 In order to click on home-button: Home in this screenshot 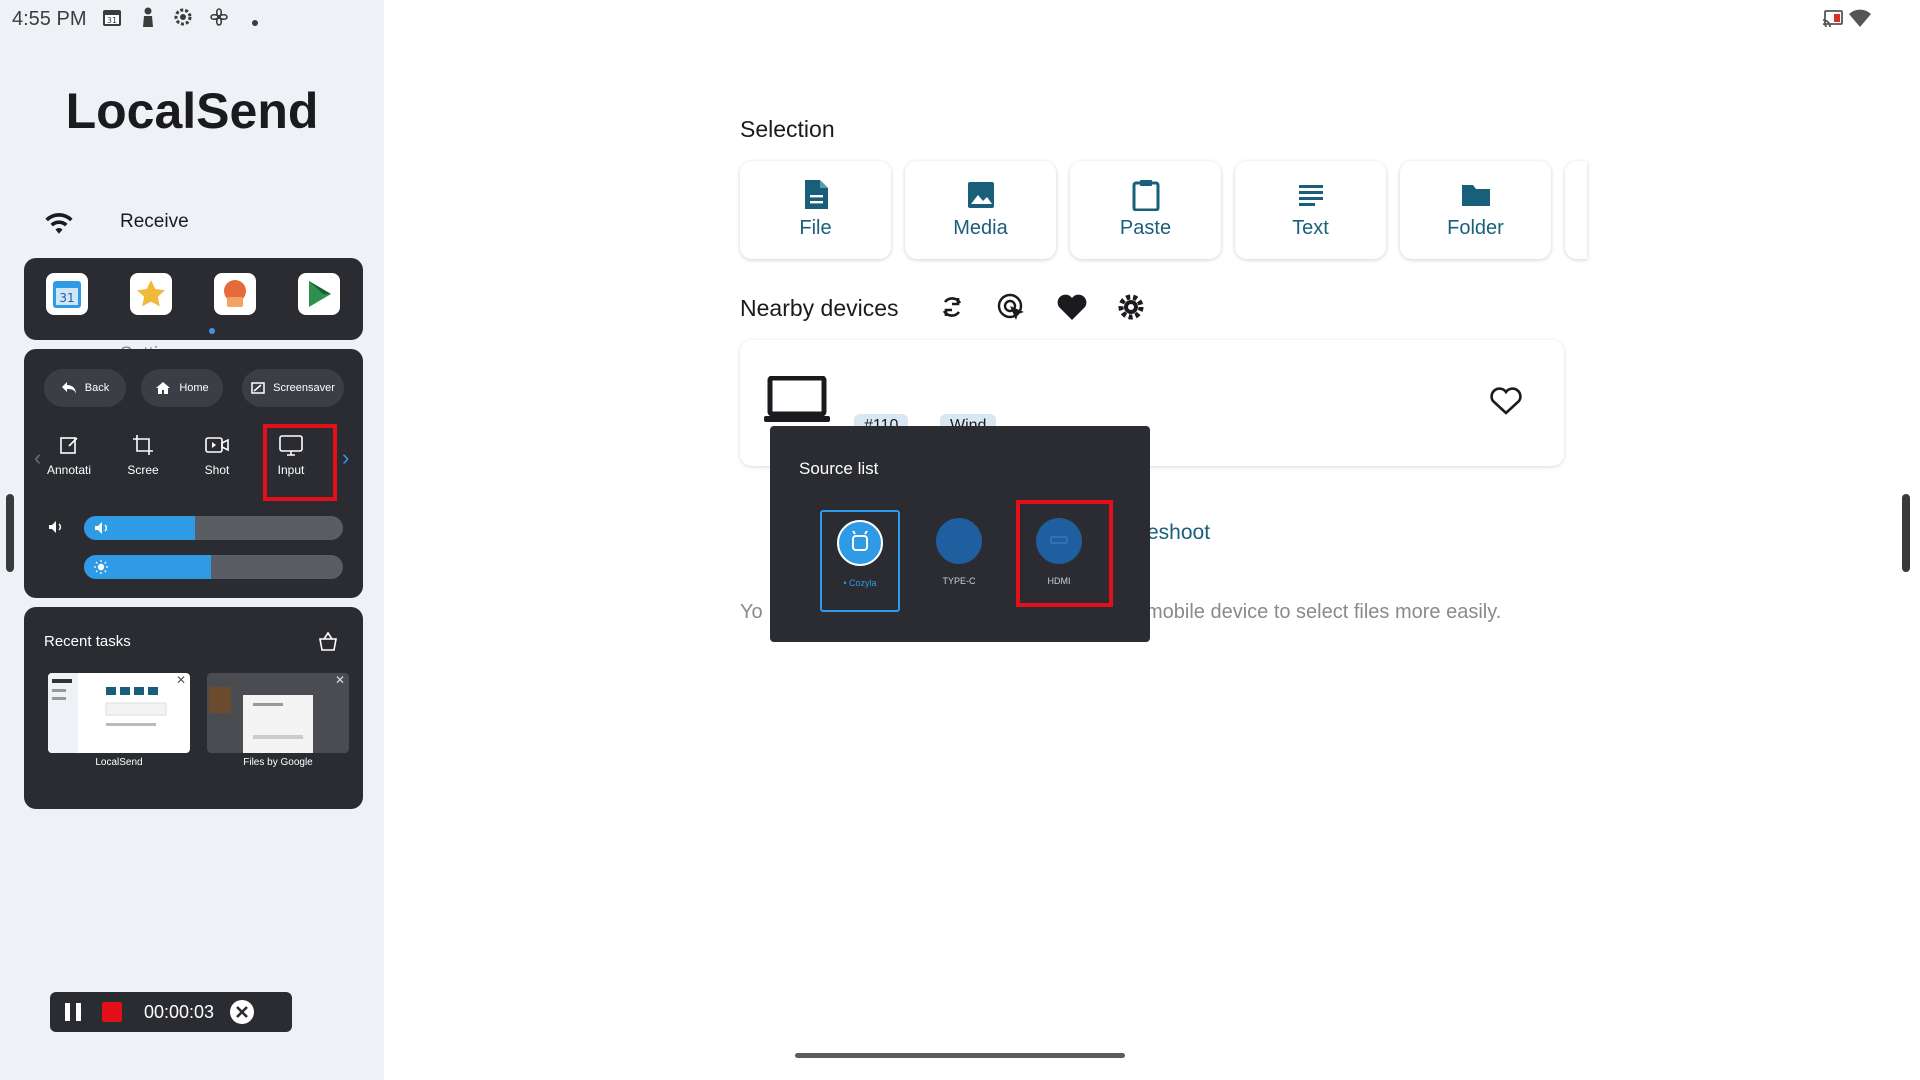, I will do `click(182, 388)`.